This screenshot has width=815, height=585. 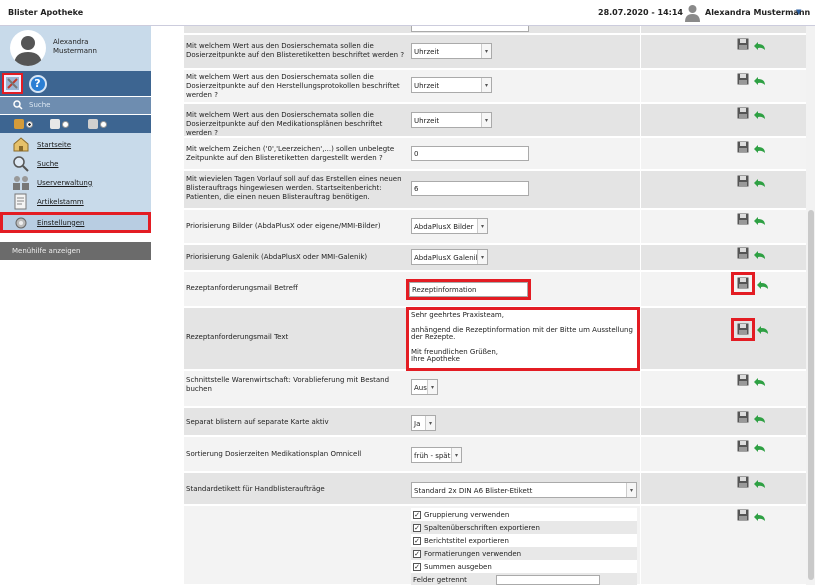 What do you see at coordinates (482, 226) in the screenshot?
I see `chevron-down-icon: ▾` at bounding box center [482, 226].